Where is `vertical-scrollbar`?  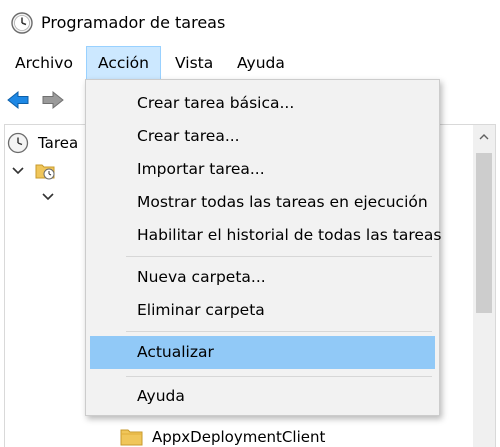 vertical-scrollbar is located at coordinates (484, 286).